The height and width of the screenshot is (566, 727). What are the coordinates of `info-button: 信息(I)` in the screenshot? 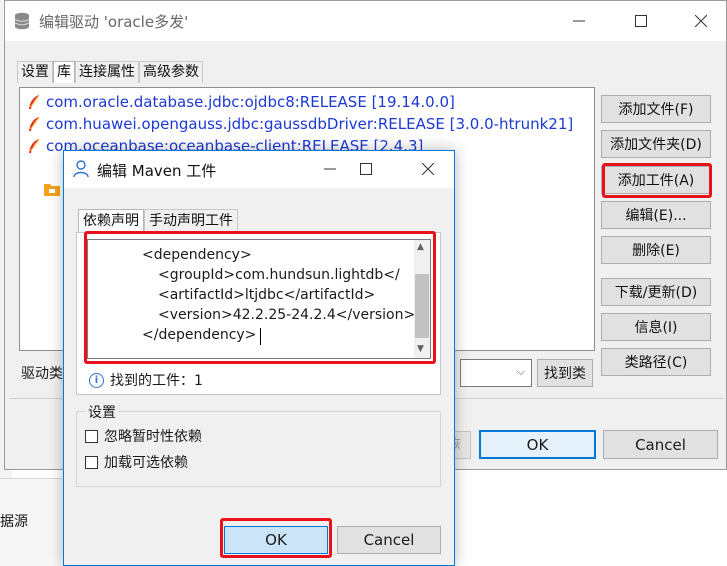 It's located at (656, 327).